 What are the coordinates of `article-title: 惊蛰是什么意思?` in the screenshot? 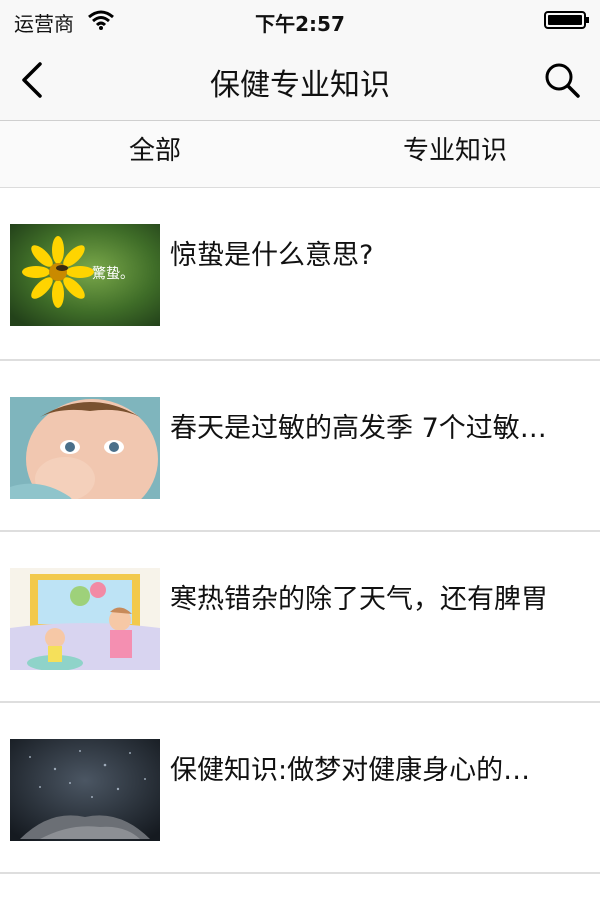 It's located at (272, 255).